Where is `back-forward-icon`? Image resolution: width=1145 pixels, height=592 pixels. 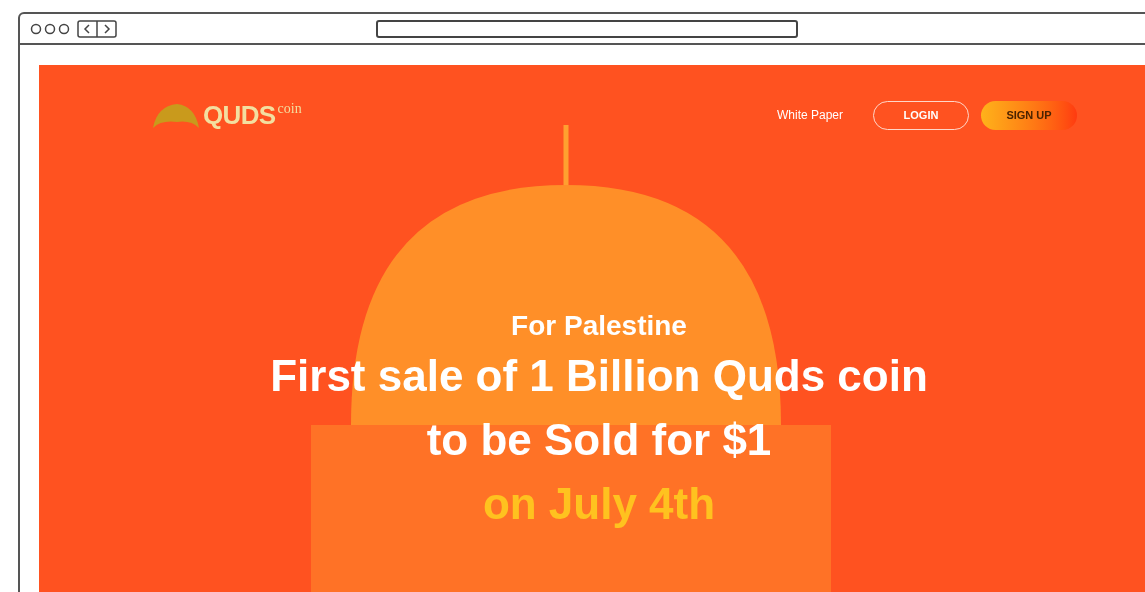 back-forward-icon is located at coordinates (97, 28).